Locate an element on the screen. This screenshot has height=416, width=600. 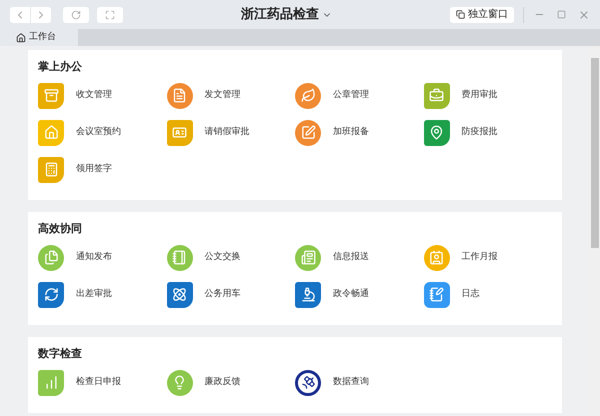
map-pin-icon is located at coordinates (436, 132).